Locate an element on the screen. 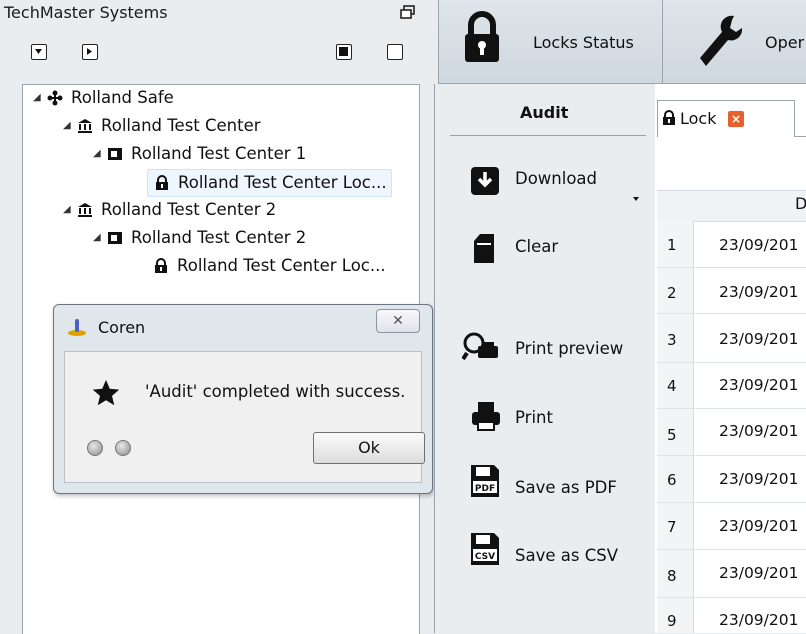 This screenshot has height=634, width=806. download-label: Download is located at coordinates (556, 178).